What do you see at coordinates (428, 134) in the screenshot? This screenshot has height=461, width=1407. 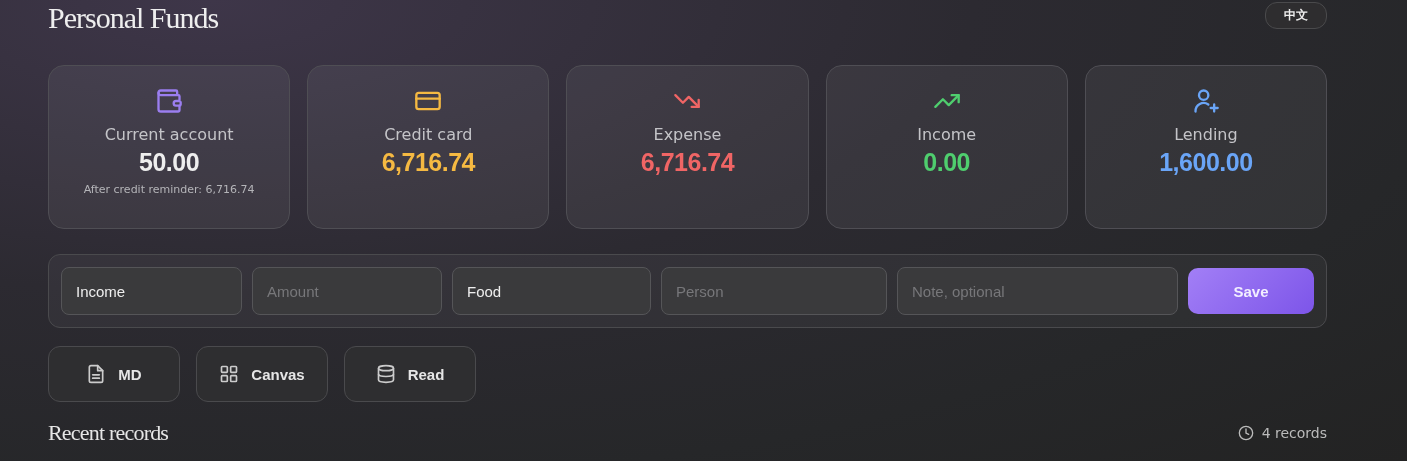 I see `card-label: Credit card` at bounding box center [428, 134].